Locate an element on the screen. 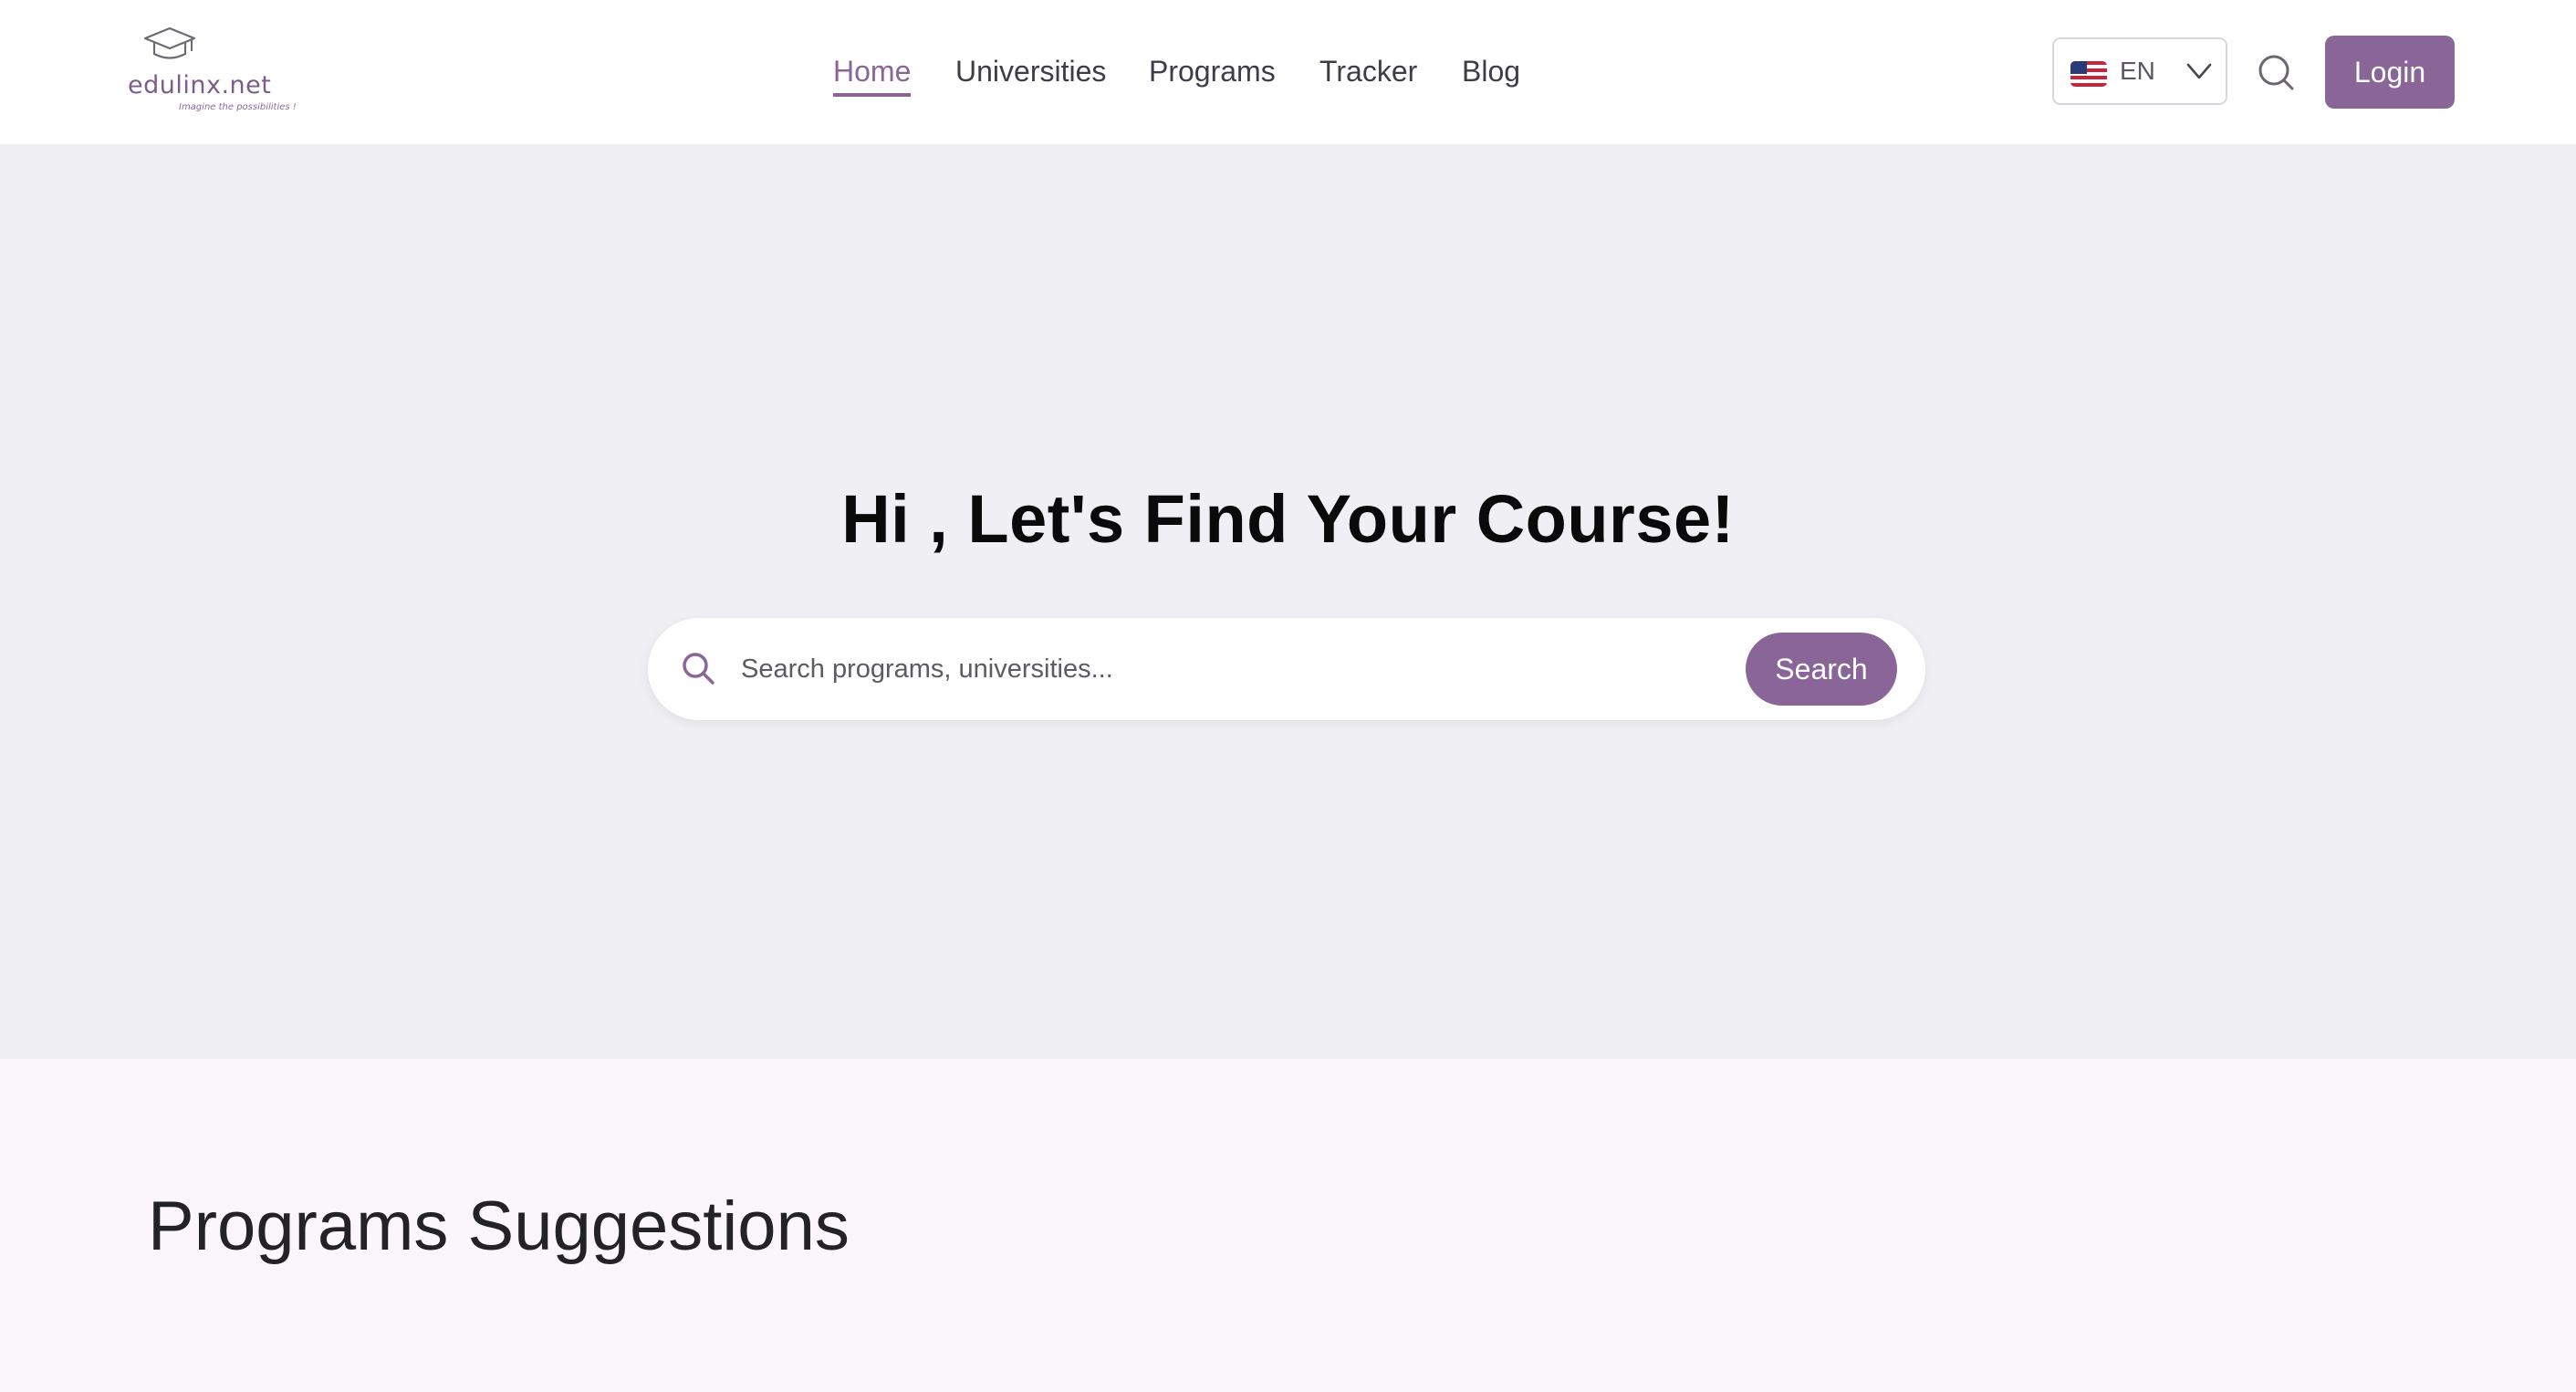 Image resolution: width=2576 pixels, height=1392 pixels. search-button: Search is located at coordinates (1821, 669).